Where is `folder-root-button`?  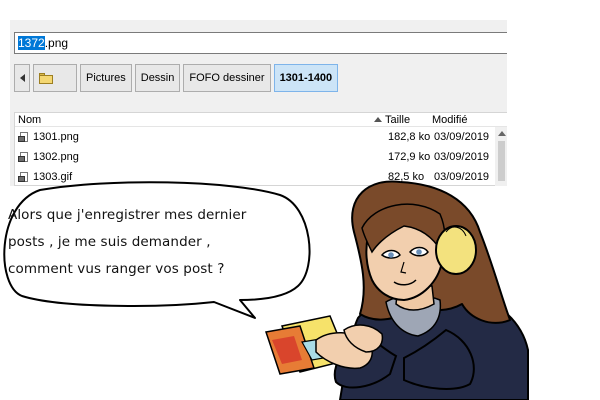
folder-root-button is located at coordinates (55, 78).